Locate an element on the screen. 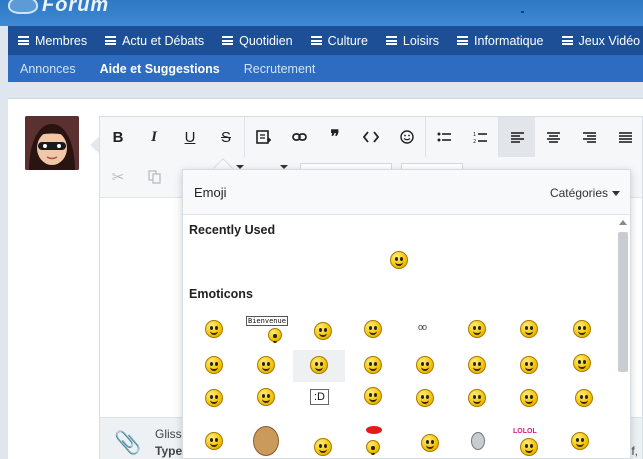 This screenshot has height=459, width=643. emoji-text-grin: :D is located at coordinates (319, 397).